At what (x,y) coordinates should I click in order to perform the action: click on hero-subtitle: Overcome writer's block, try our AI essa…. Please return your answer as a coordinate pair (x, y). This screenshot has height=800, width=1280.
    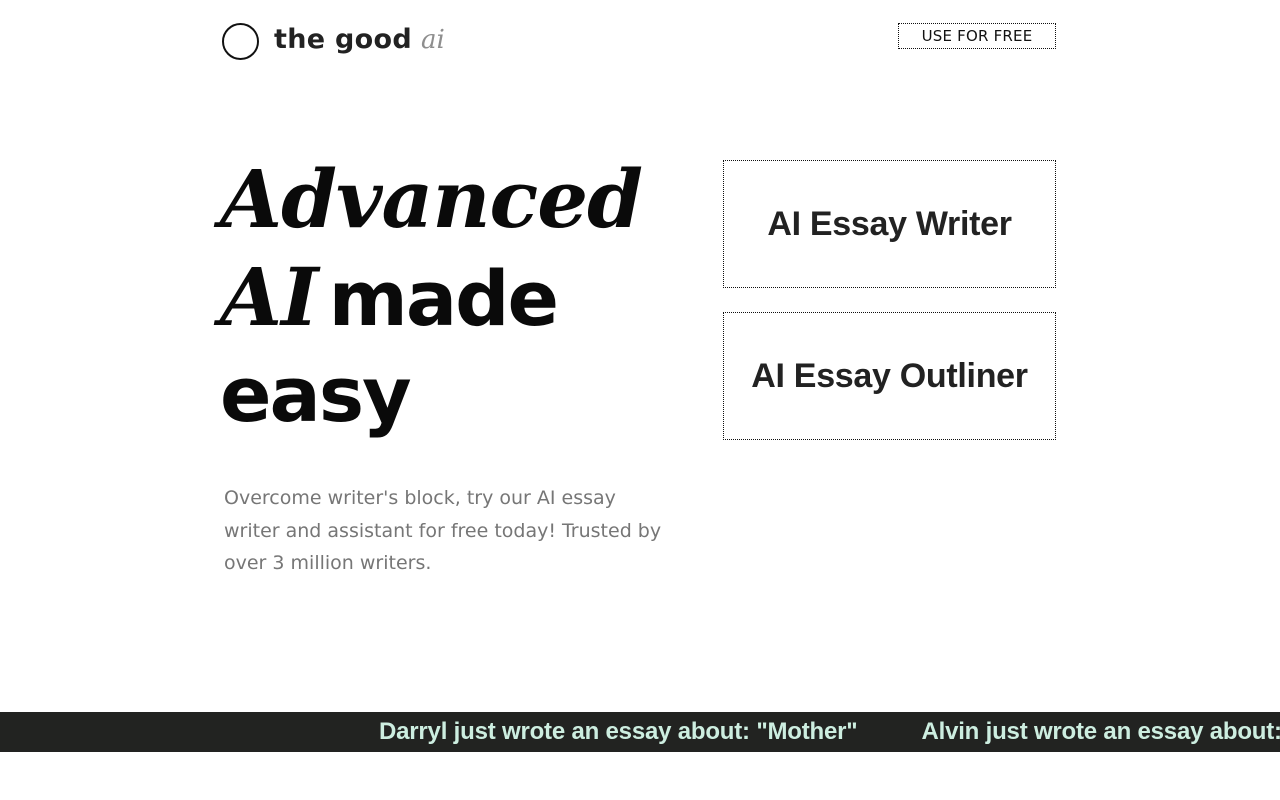
    Looking at the image, I should click on (443, 530).